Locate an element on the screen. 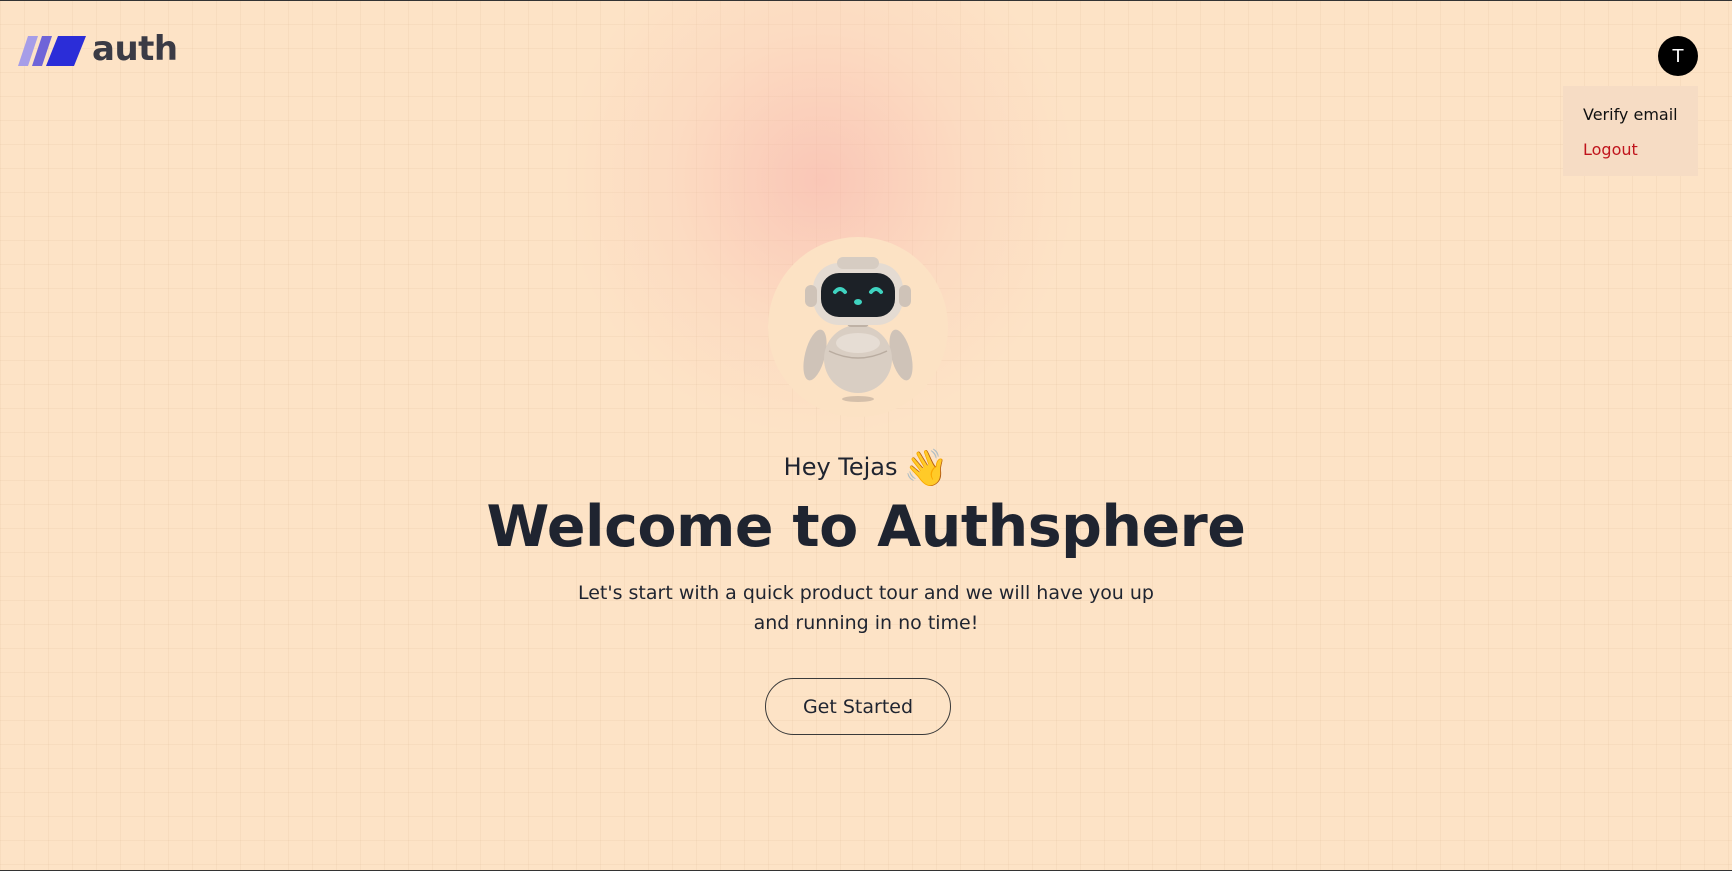  logout-item: Logout is located at coordinates (1630, 150).